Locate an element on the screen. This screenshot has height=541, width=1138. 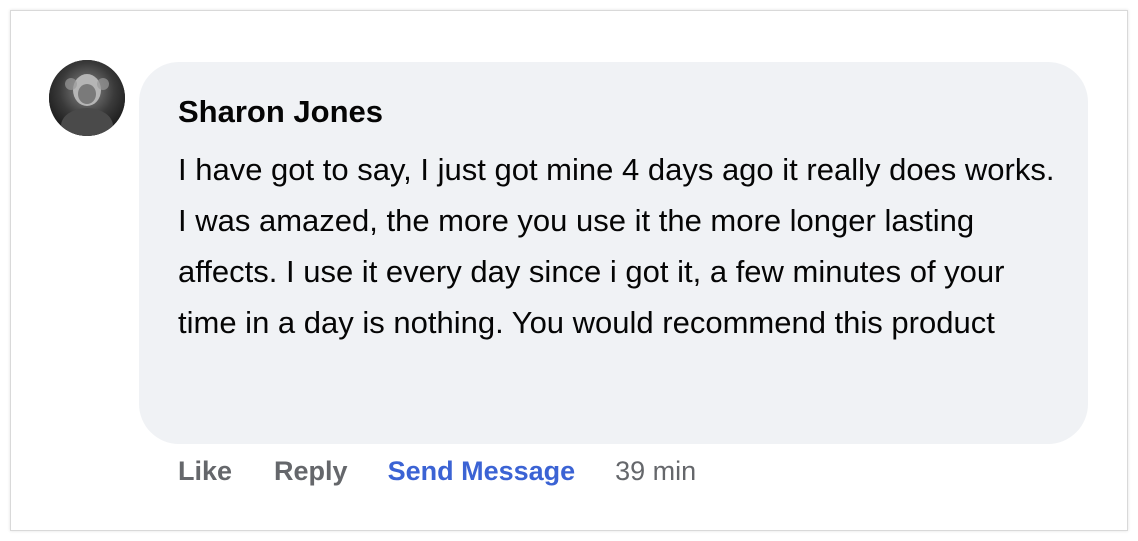
comment-actions: Like Reply Send Message 39 min is located at coordinates (437, 471).